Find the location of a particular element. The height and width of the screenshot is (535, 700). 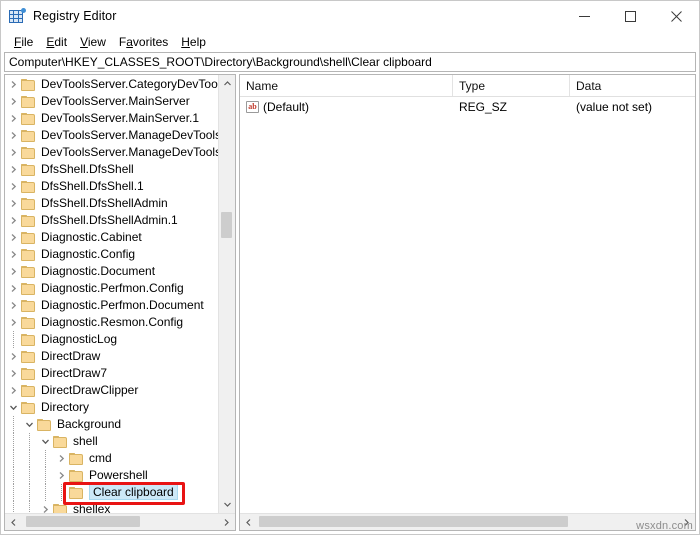

menu-file: File is located at coordinates (24, 42).